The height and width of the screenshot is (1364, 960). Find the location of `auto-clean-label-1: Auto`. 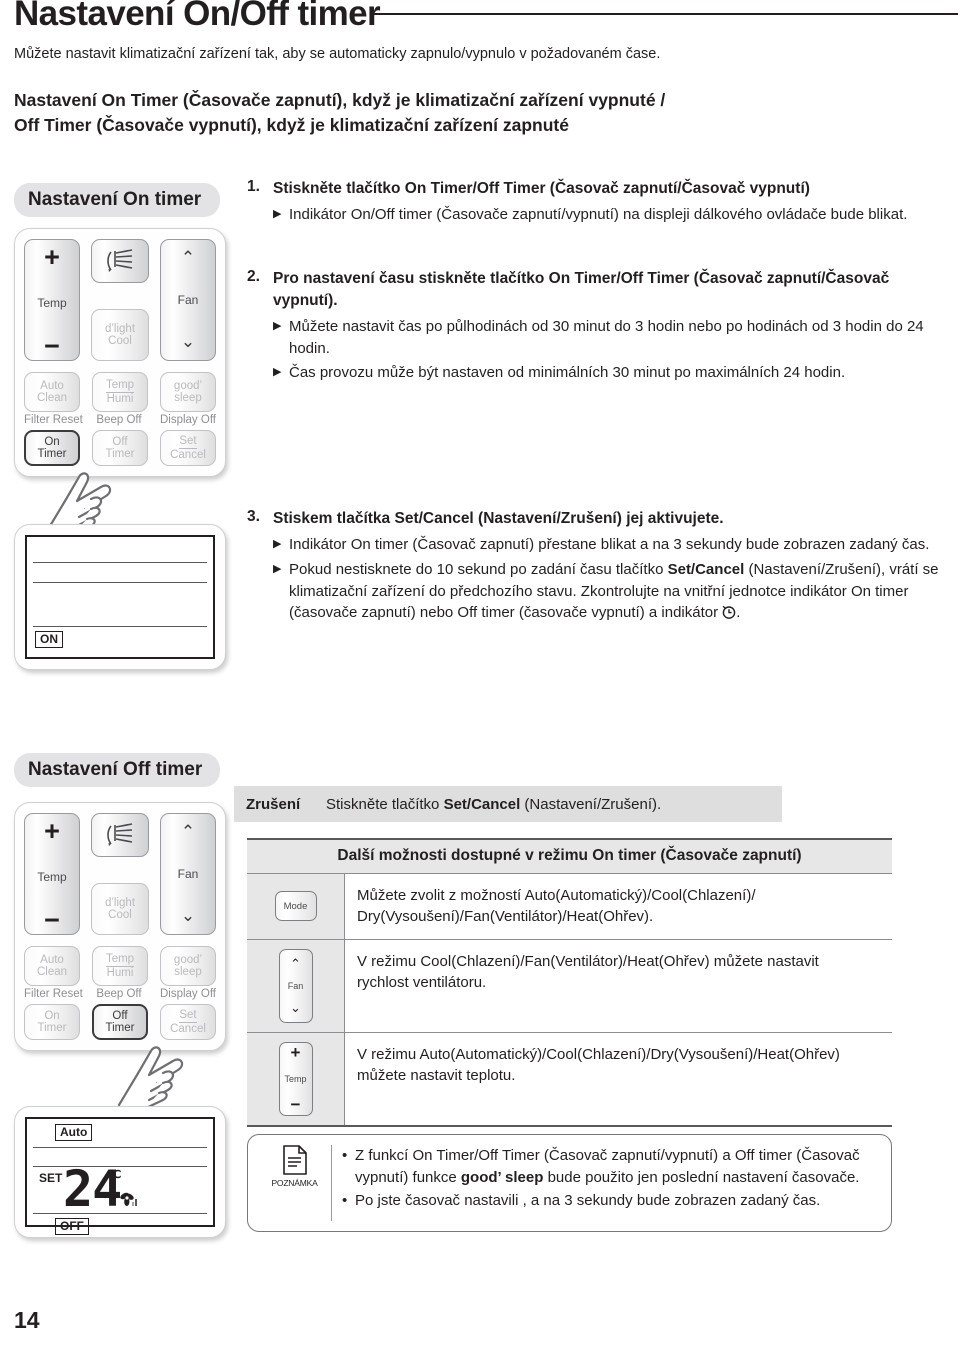

auto-clean-label-1: Auto is located at coordinates (52, 385).